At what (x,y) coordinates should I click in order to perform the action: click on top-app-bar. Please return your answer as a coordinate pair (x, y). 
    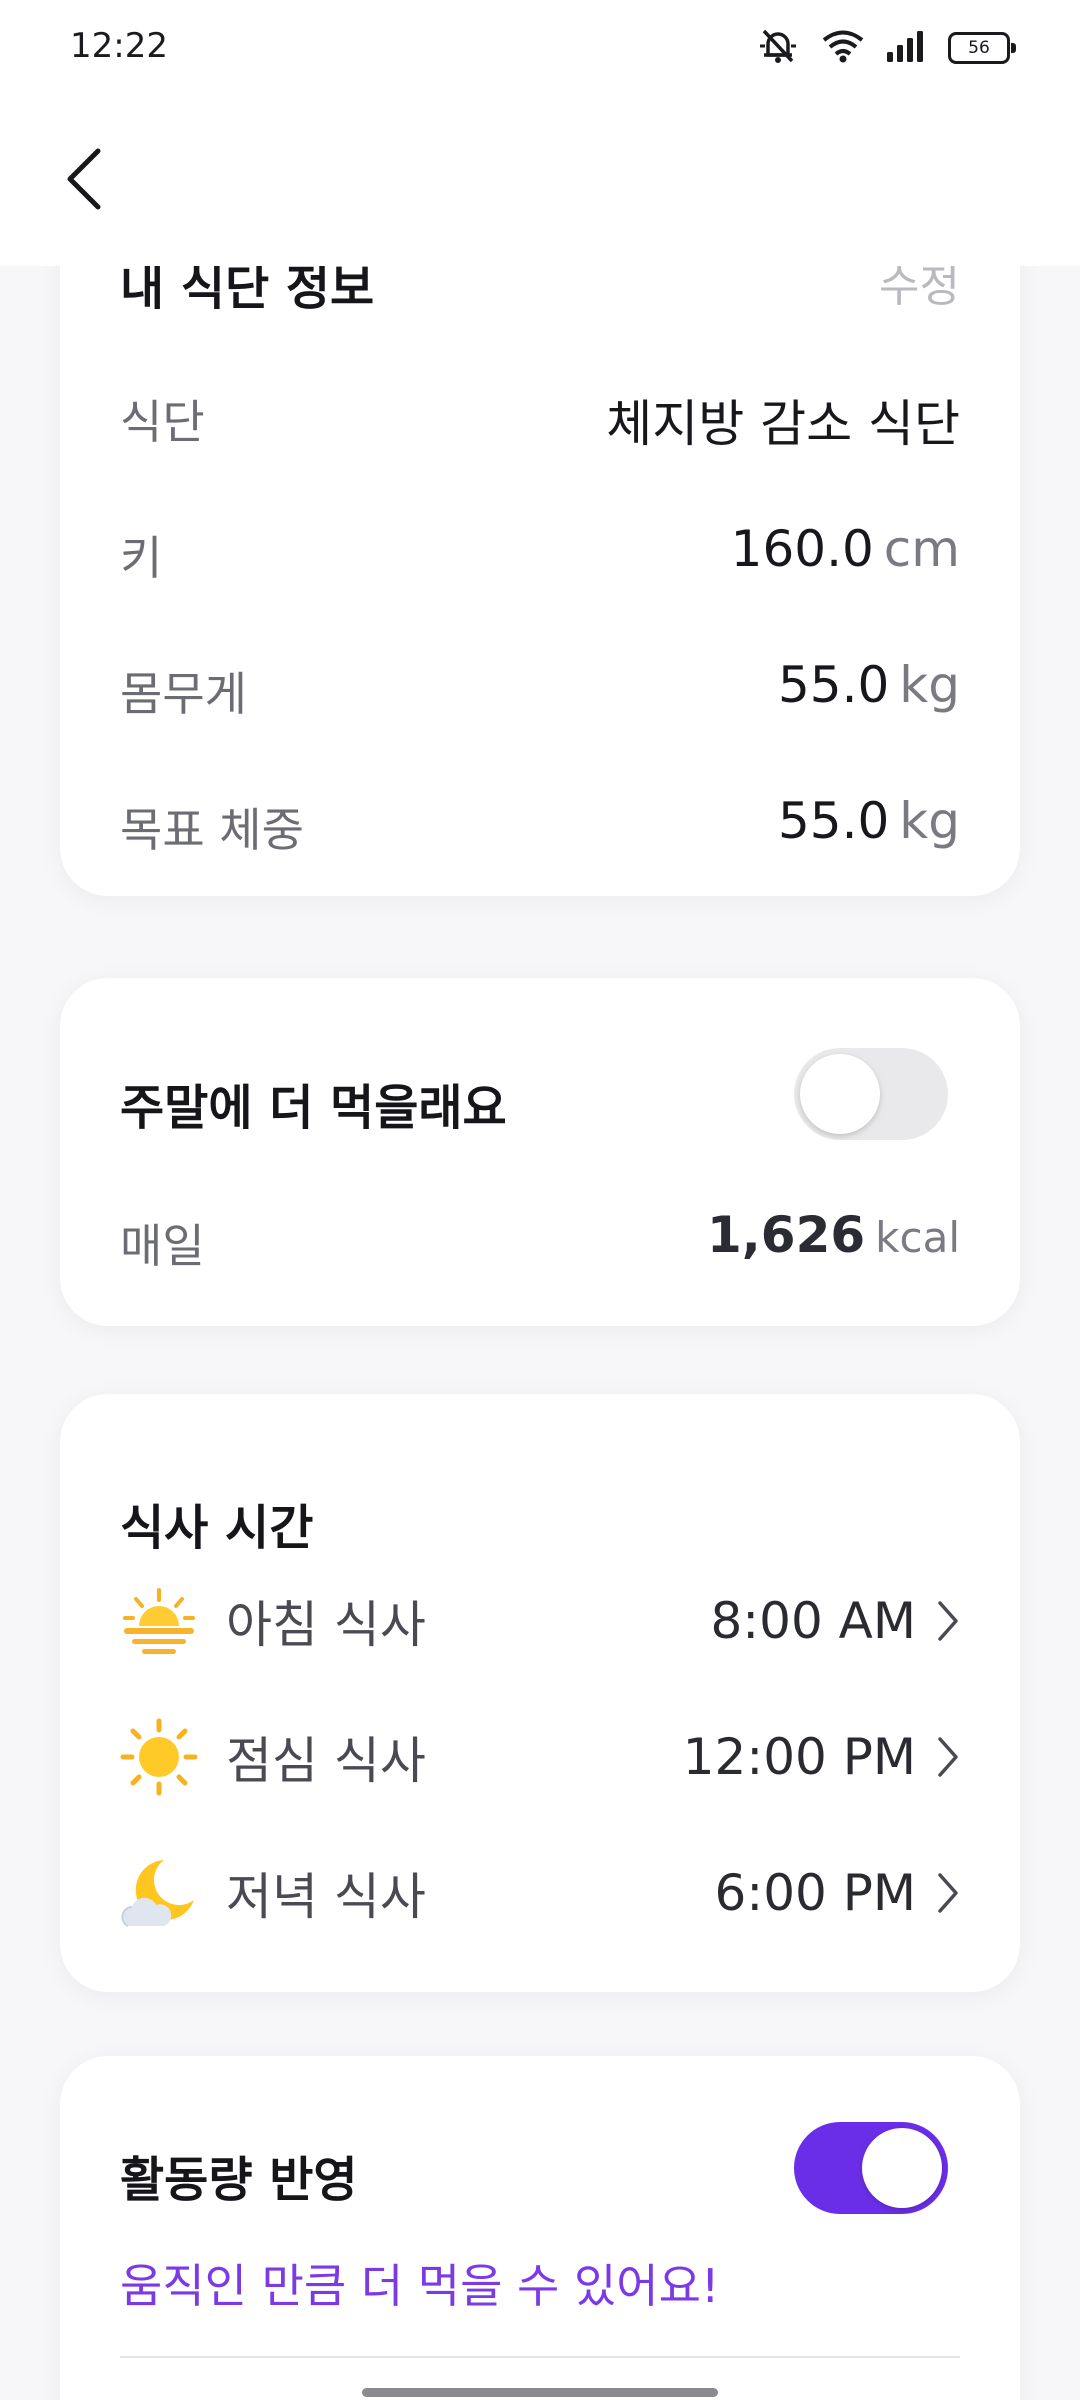
    Looking at the image, I should click on (540, 181).